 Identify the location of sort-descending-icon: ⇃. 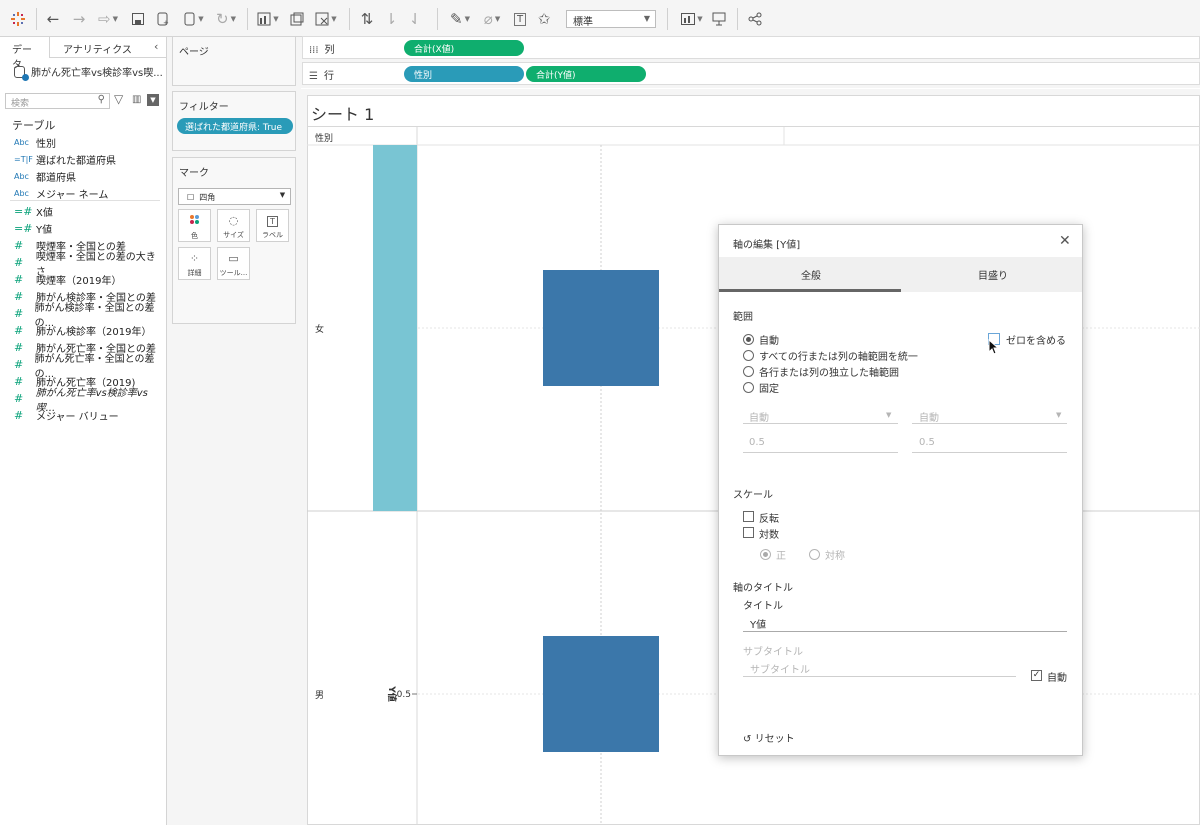
(415, 19).